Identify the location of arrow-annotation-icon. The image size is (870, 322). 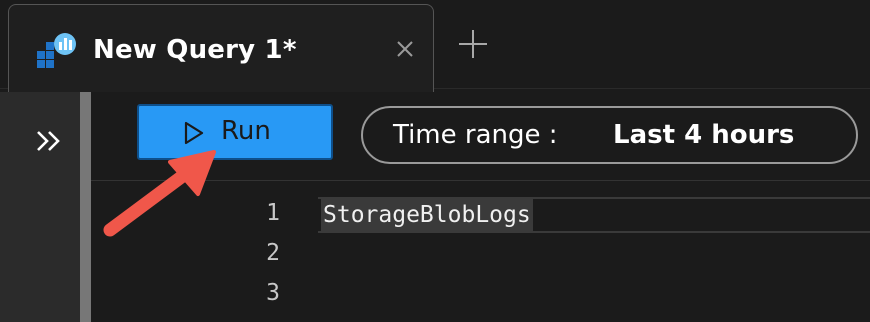
(159, 193).